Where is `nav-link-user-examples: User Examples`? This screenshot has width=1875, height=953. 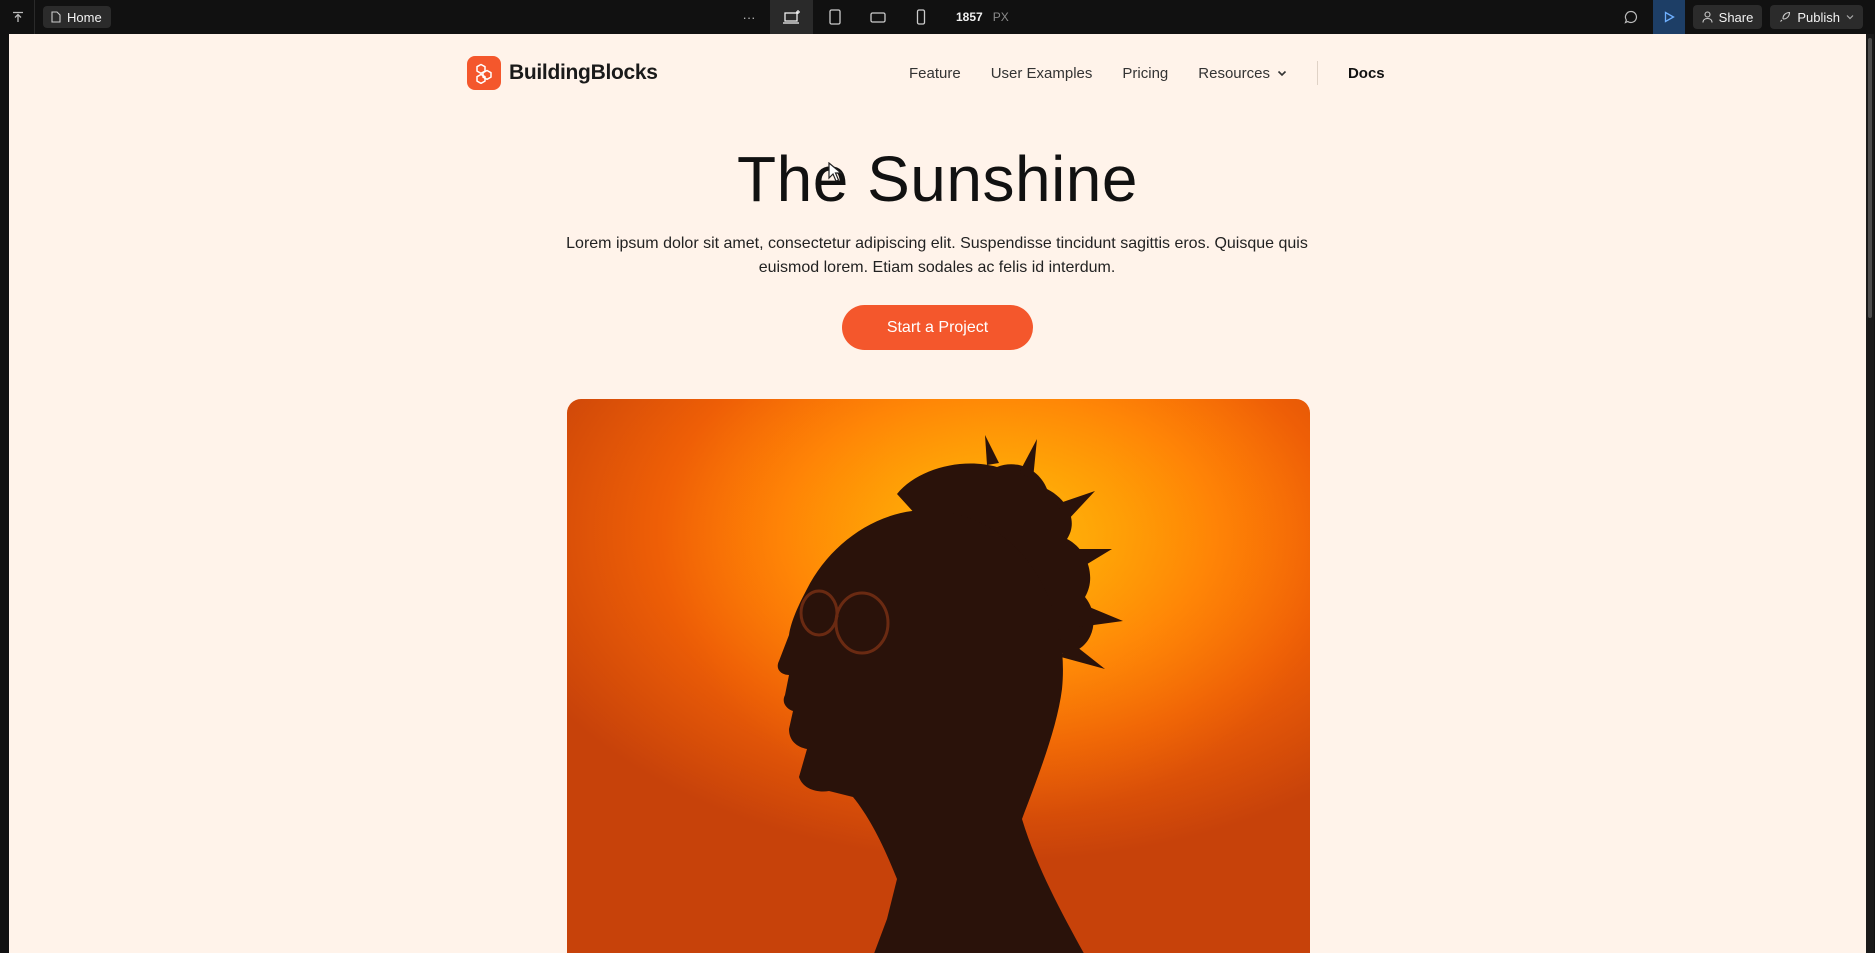 nav-link-user-examples: User Examples is located at coordinates (1042, 73).